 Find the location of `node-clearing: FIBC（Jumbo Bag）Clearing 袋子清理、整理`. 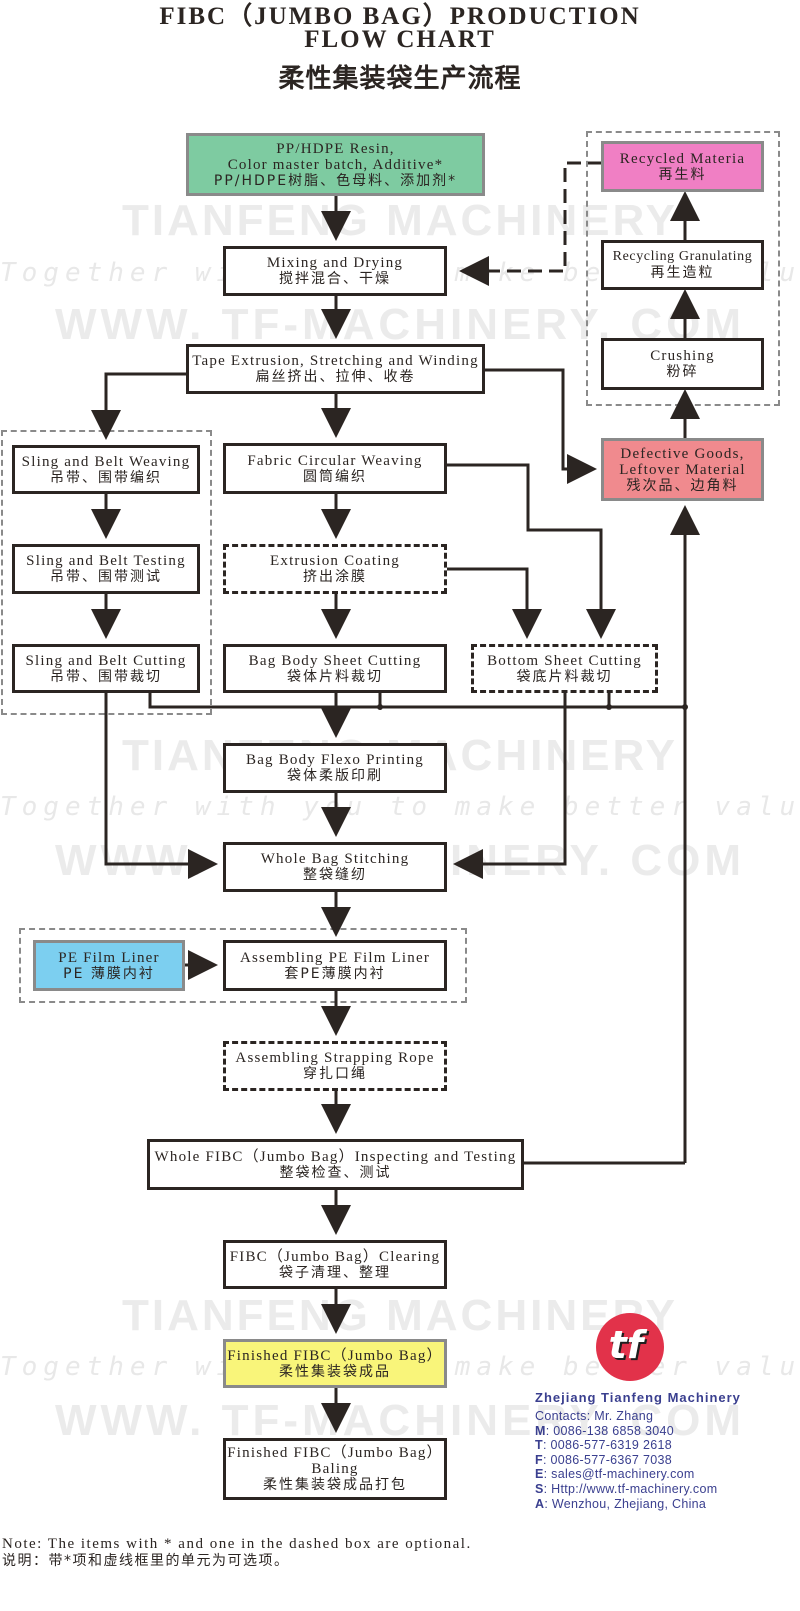

node-clearing: FIBC（Jumbo Bag）Clearing 袋子清理、整理 is located at coordinates (335, 1264).